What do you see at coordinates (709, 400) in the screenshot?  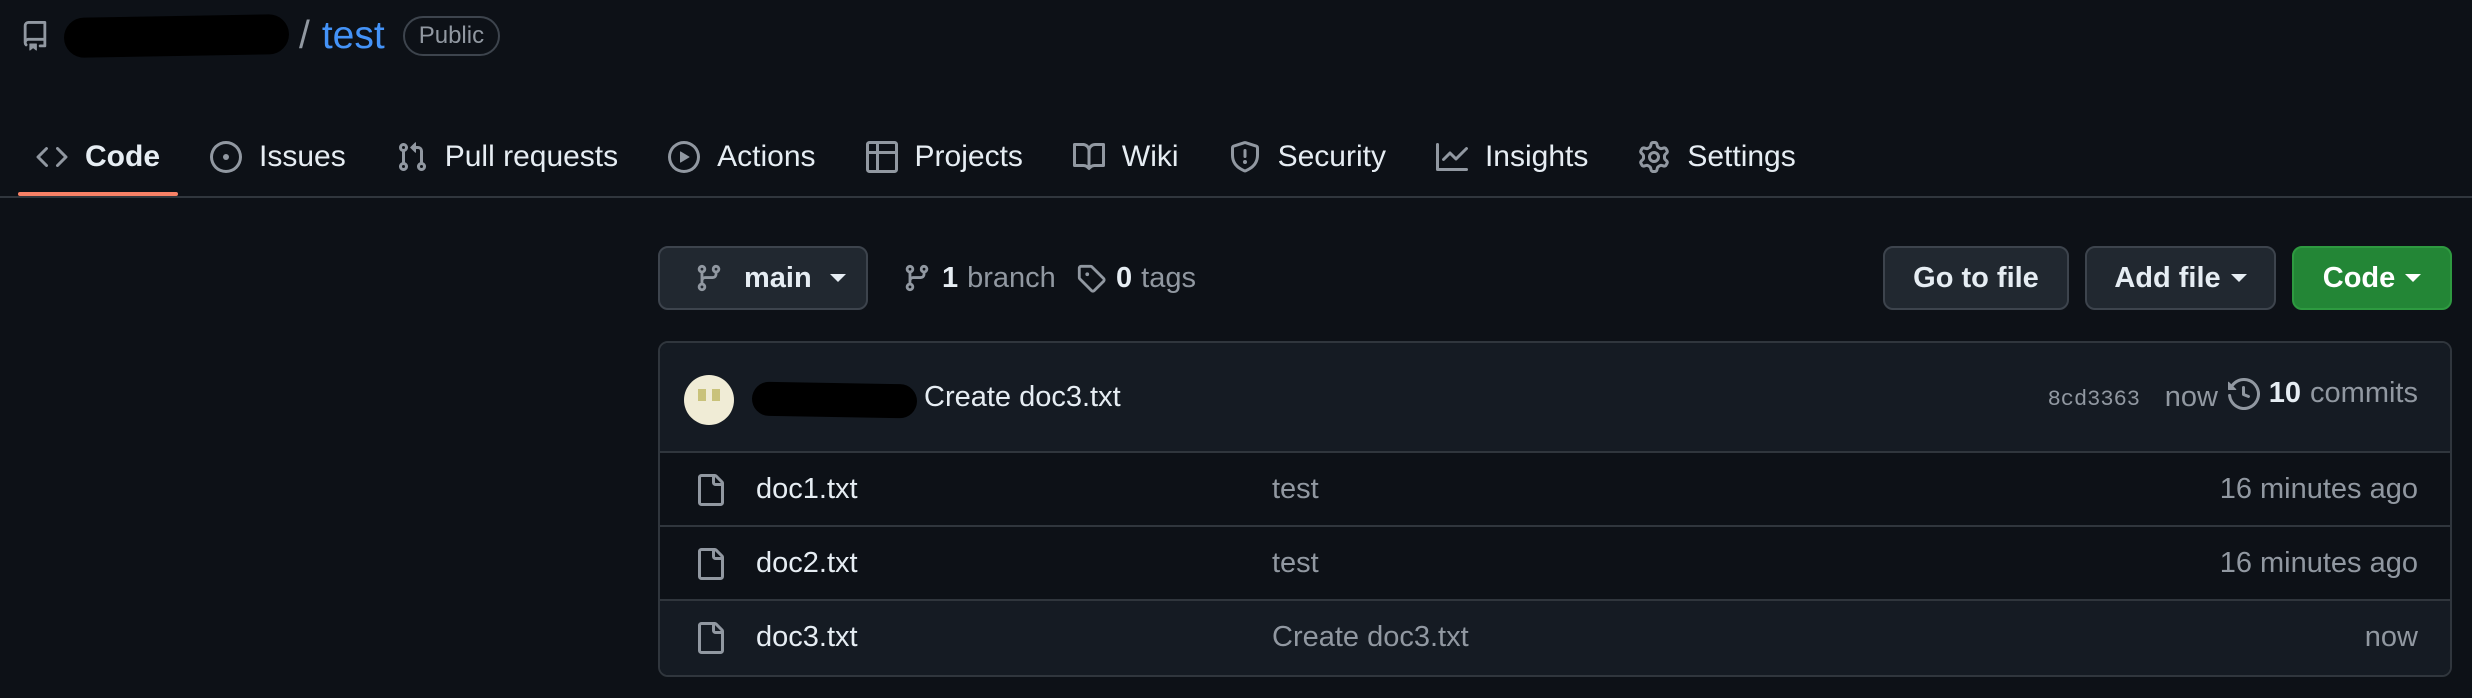 I see `avatar` at bounding box center [709, 400].